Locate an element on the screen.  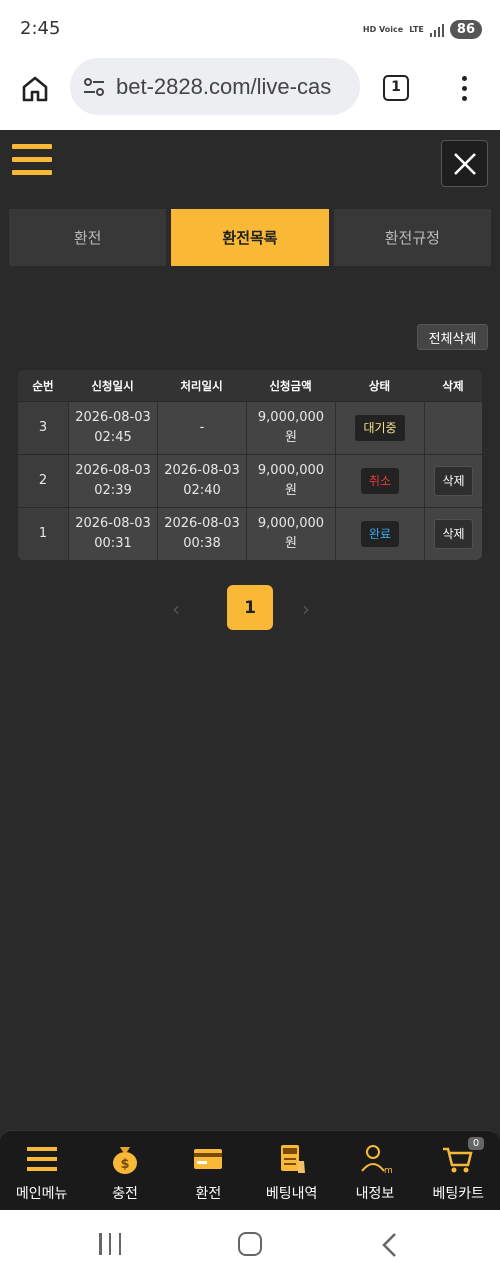
nav-main-menu: 메인메뉴 is located at coordinates (41, 1170).